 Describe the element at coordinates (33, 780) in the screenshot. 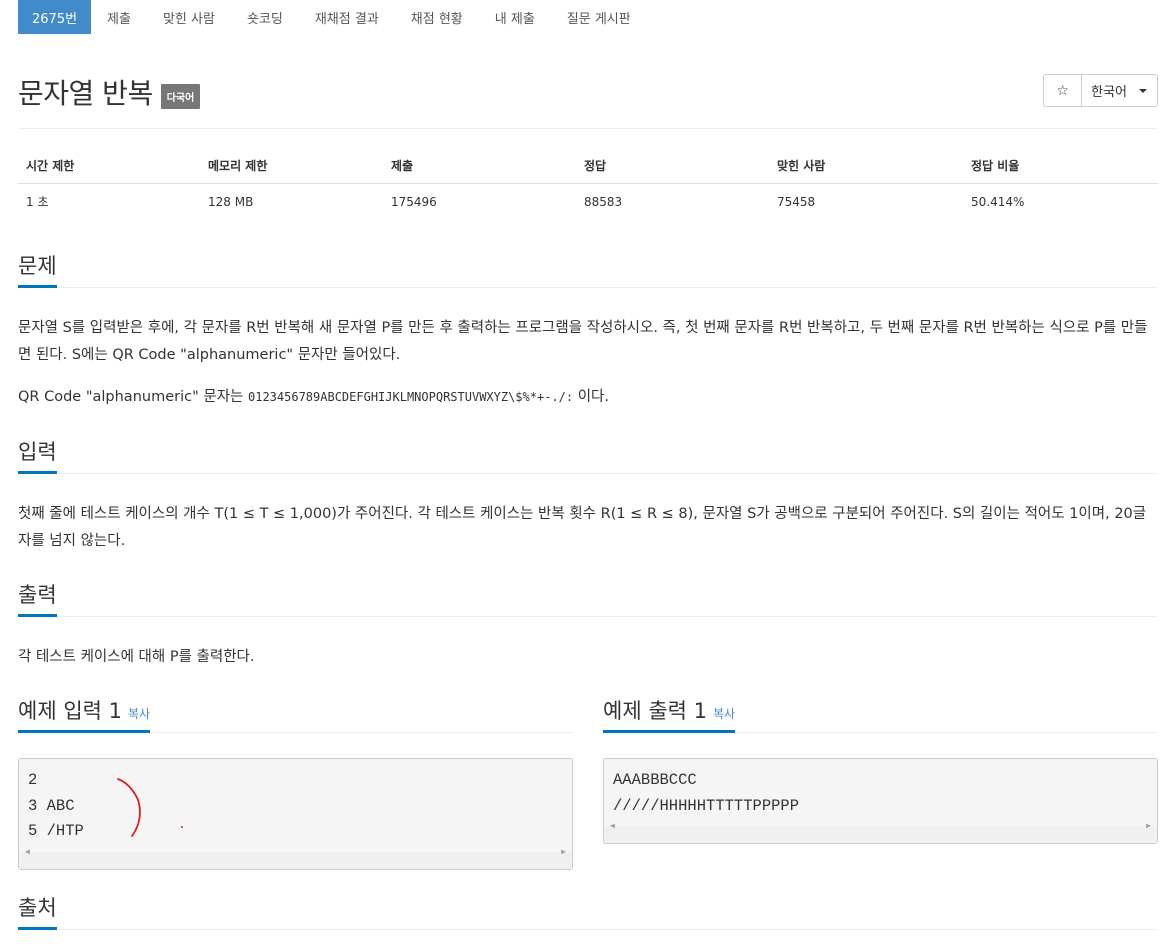

I see `sample-input-line: 2` at that location.